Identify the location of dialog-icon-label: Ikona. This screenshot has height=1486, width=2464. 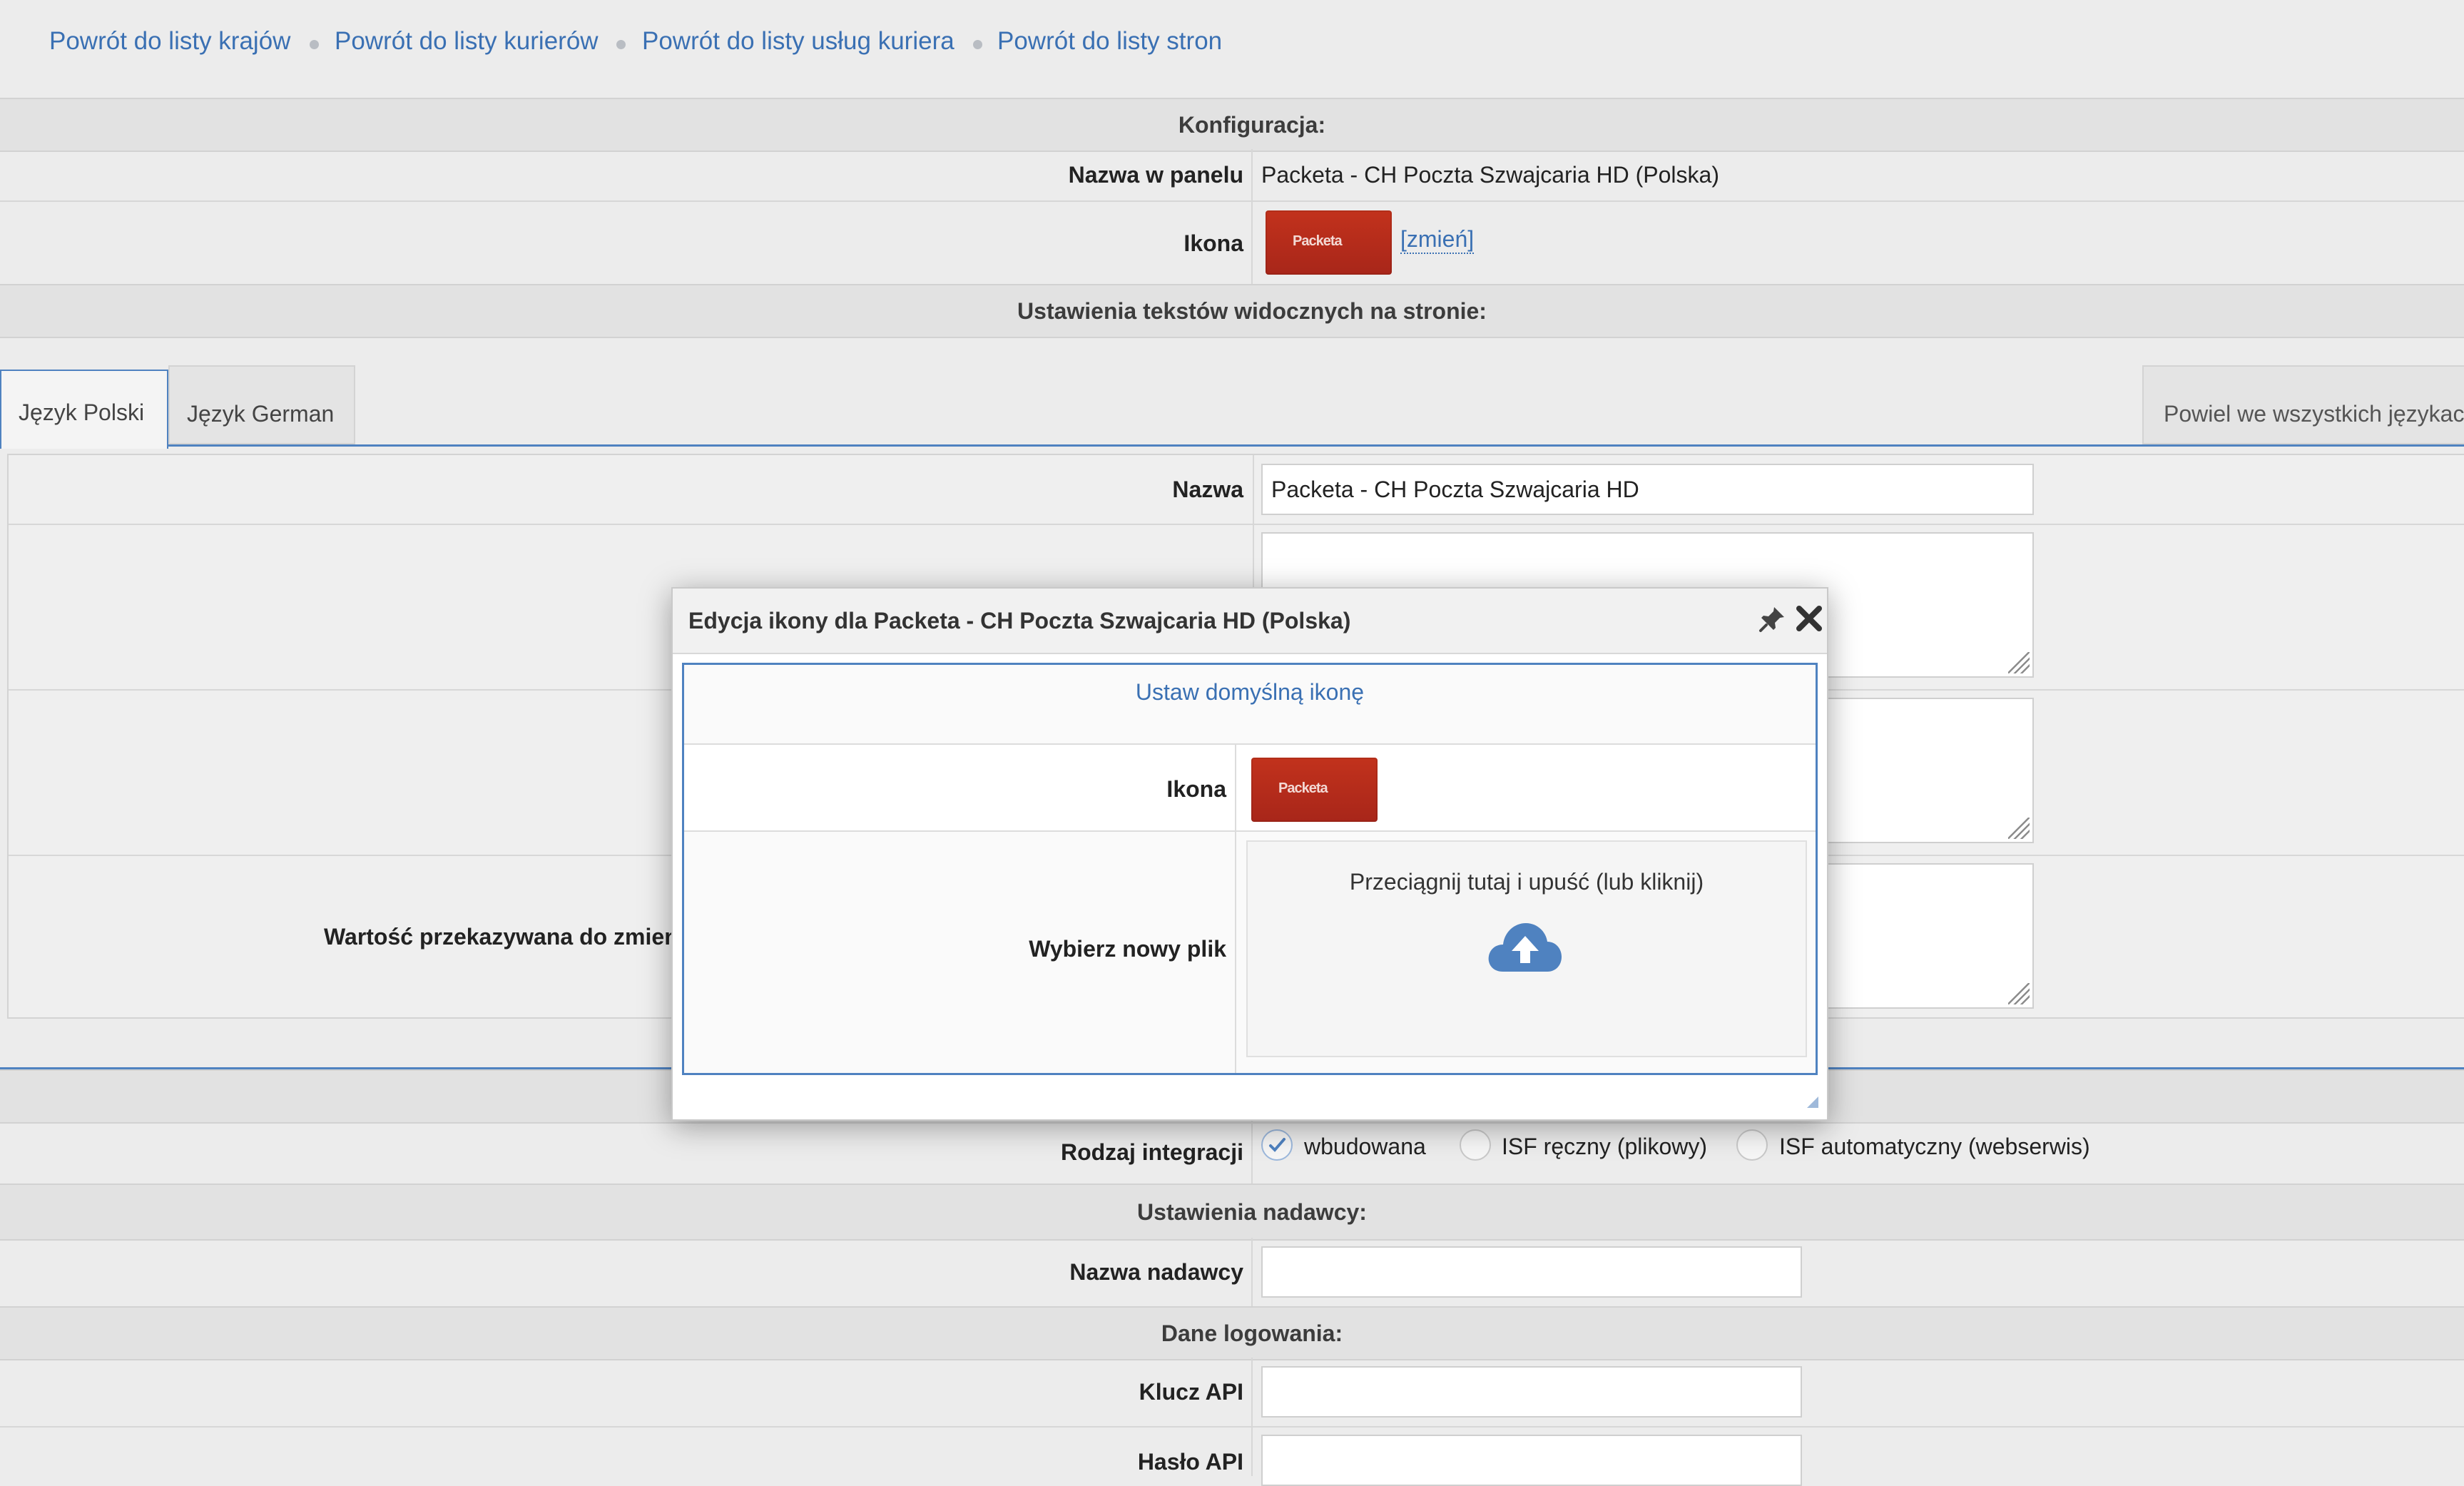
(1196, 789).